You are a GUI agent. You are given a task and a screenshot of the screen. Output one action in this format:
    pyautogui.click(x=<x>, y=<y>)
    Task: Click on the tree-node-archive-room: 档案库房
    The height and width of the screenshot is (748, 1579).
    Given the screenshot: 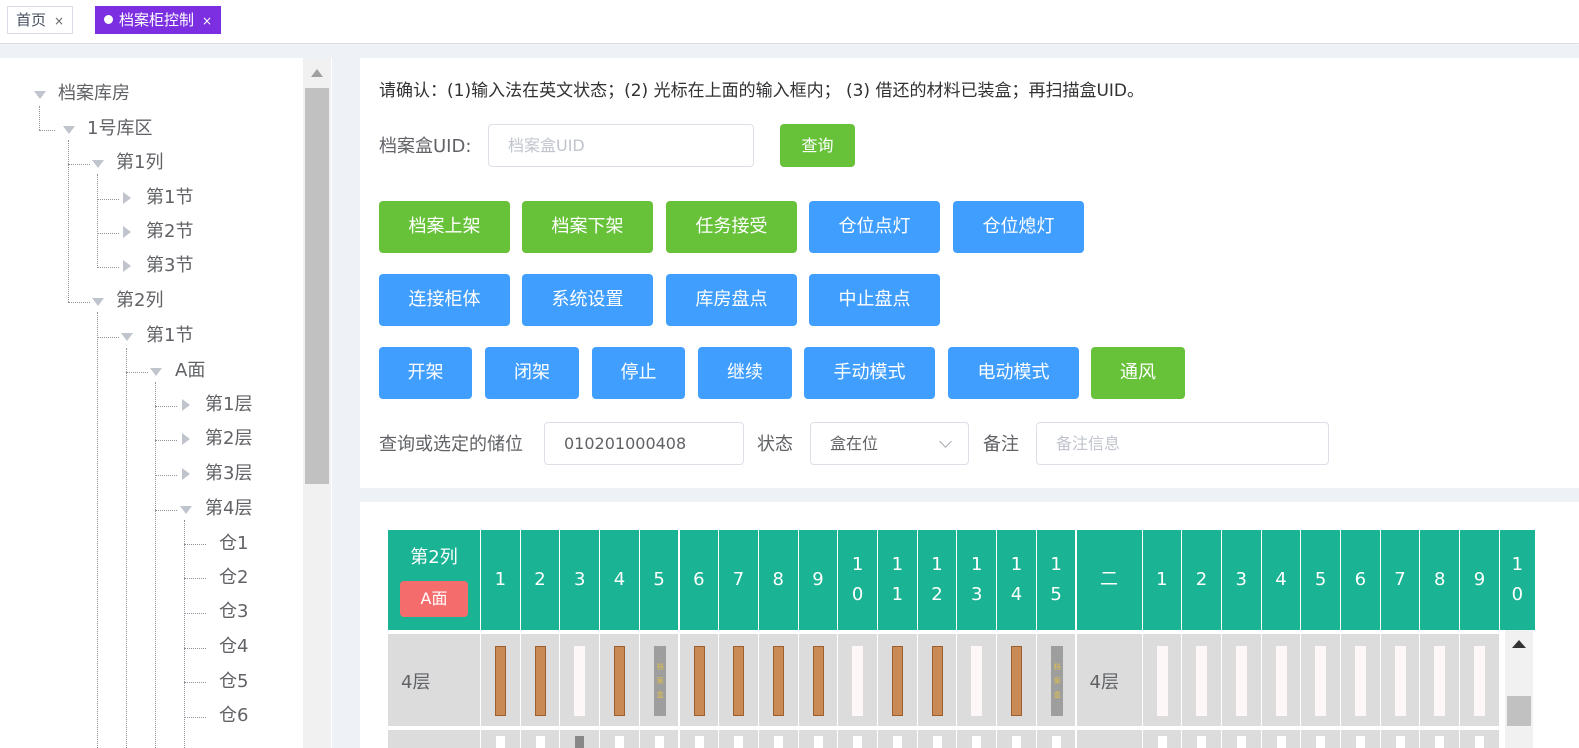 What is the action you would take?
    pyautogui.click(x=82, y=94)
    